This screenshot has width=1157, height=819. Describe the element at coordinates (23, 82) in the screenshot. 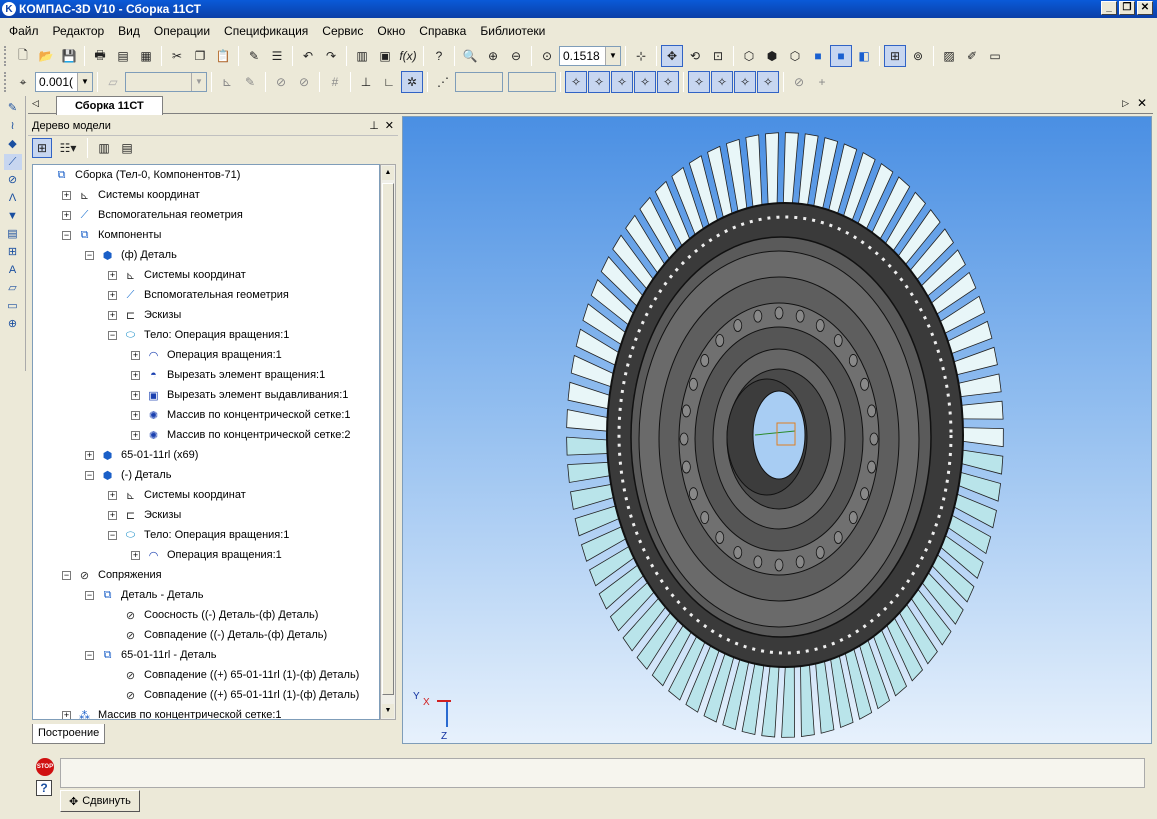

I see `step-cursor-icon: ⌖` at that location.